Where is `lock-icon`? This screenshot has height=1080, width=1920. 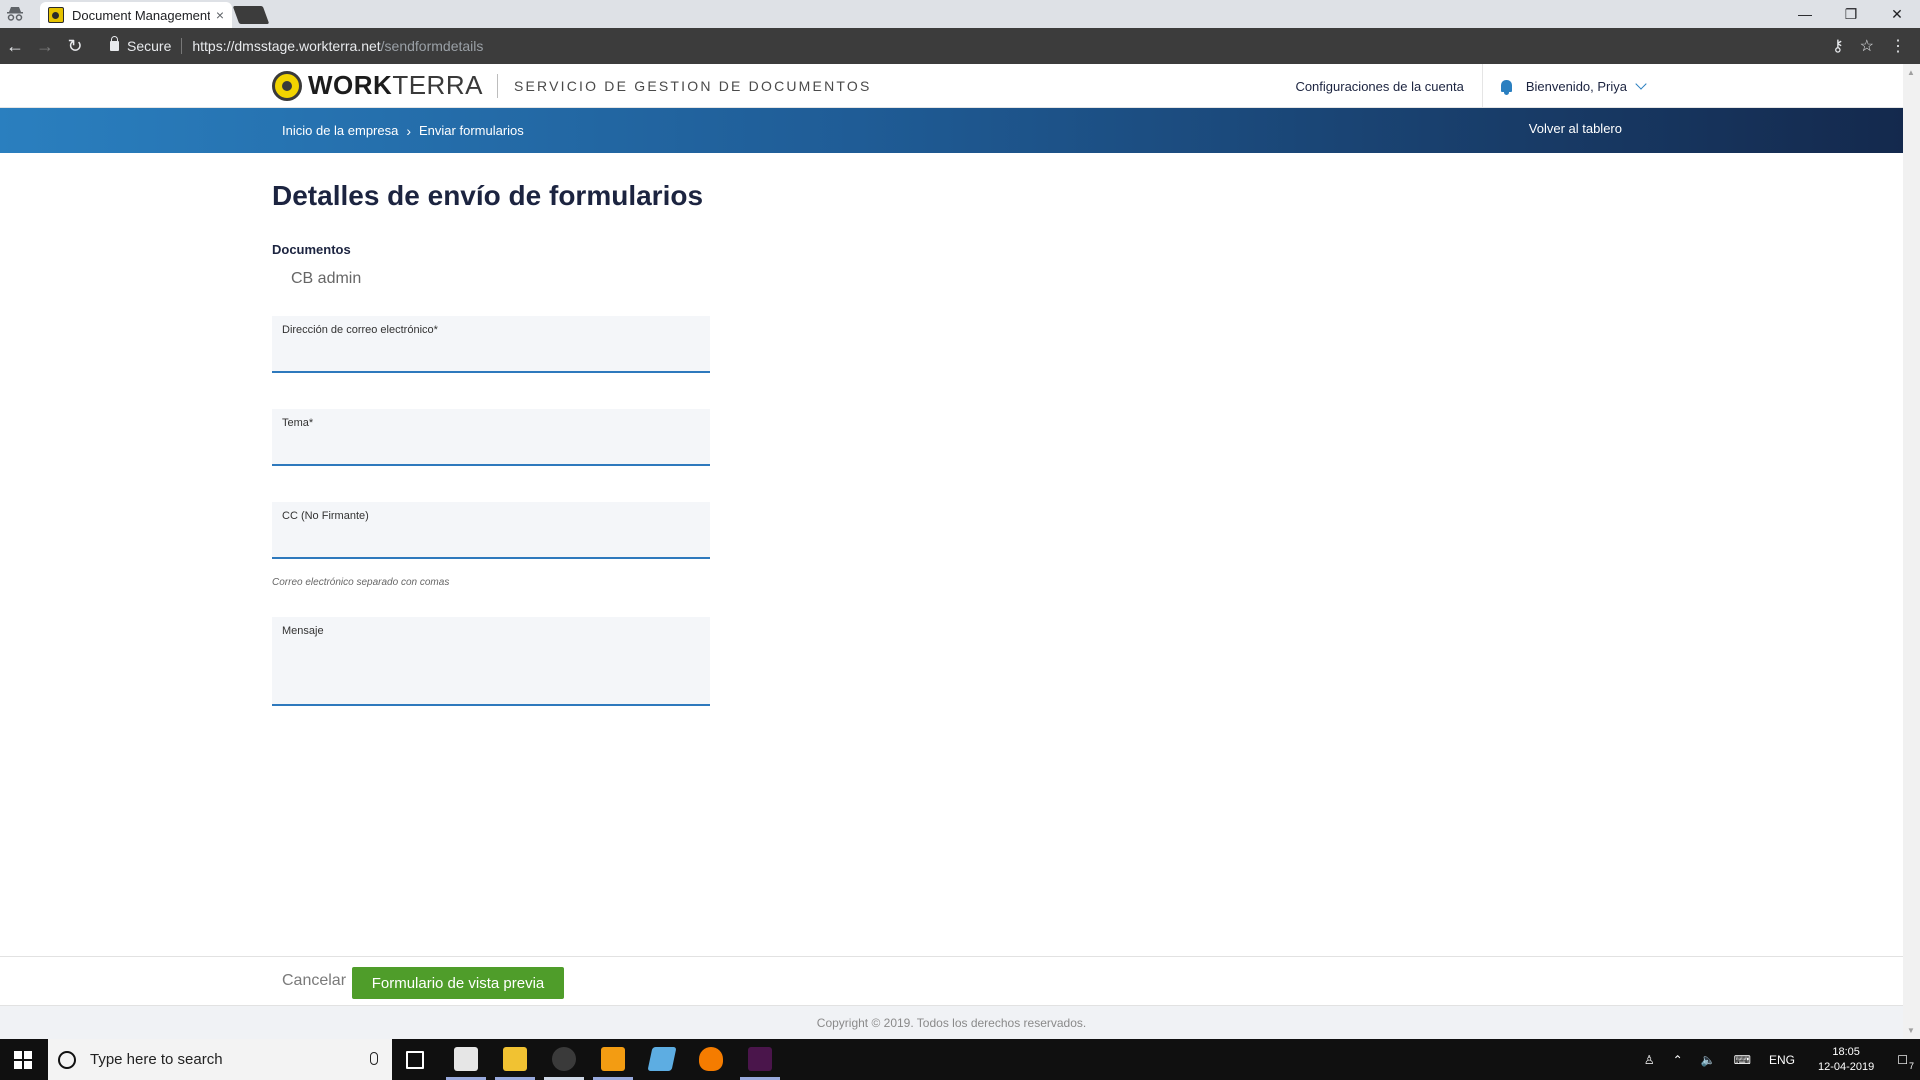 lock-icon is located at coordinates (114, 43).